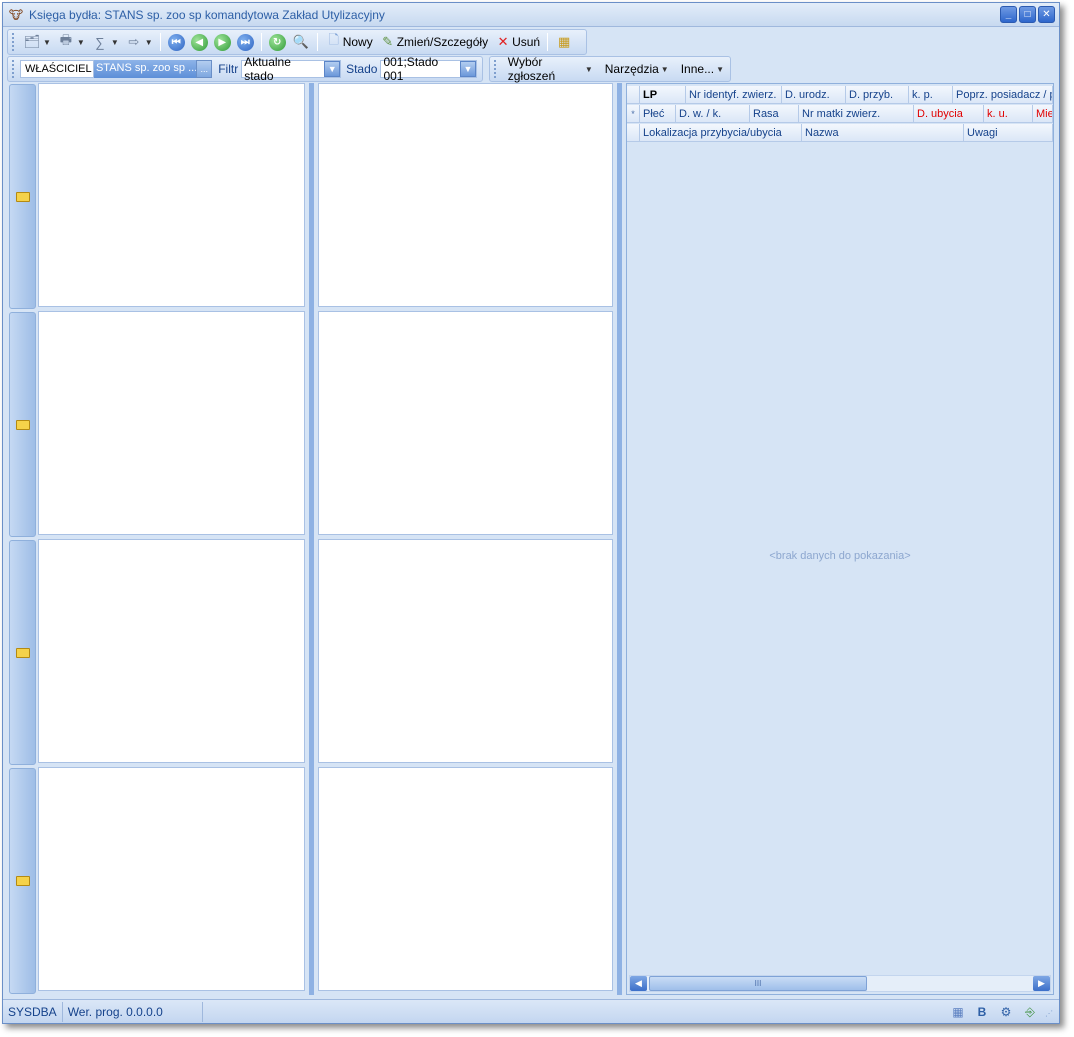  I want to click on properties-dropdown: 🗂 ▼, so click(37, 42).